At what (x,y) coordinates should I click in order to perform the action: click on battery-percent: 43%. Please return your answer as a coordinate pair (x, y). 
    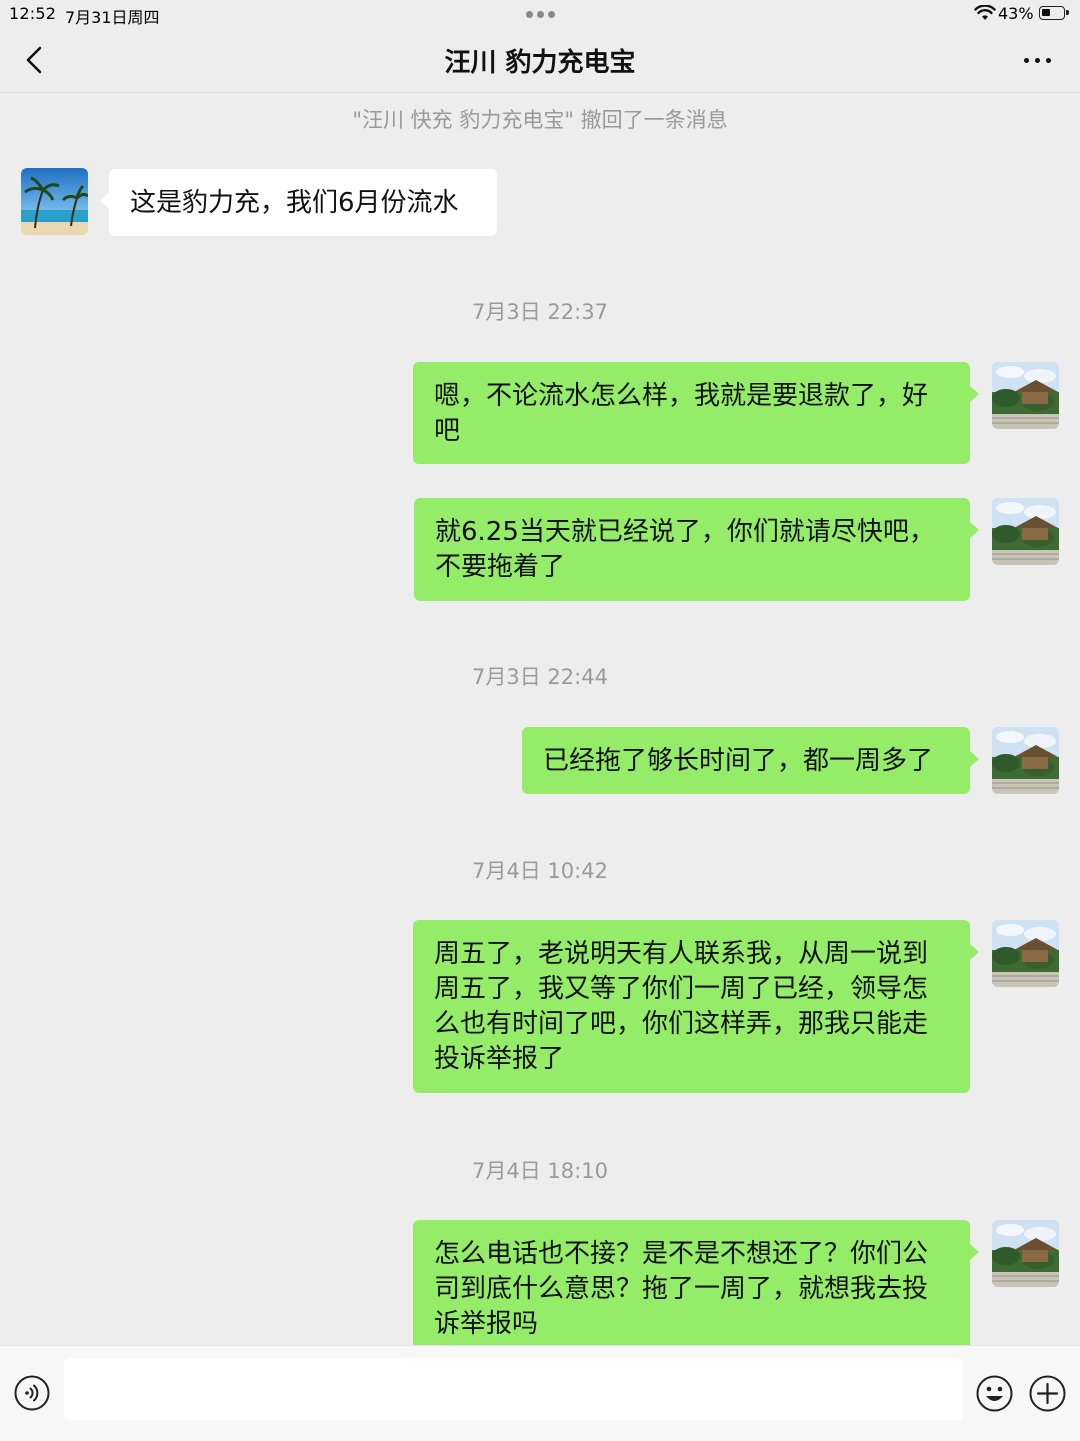
    Looking at the image, I should click on (1016, 13).